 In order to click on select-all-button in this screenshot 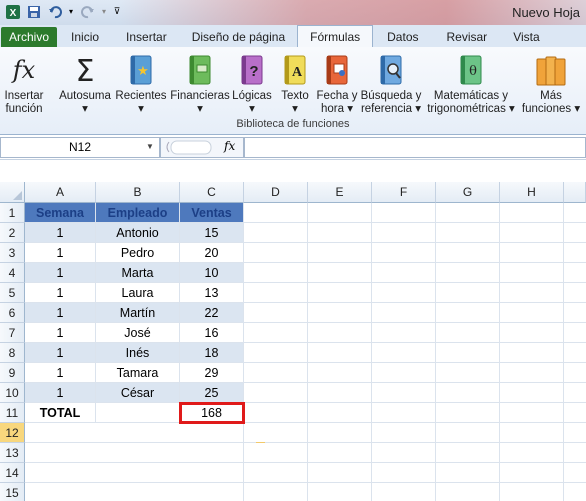, I will do `click(12, 192)`.